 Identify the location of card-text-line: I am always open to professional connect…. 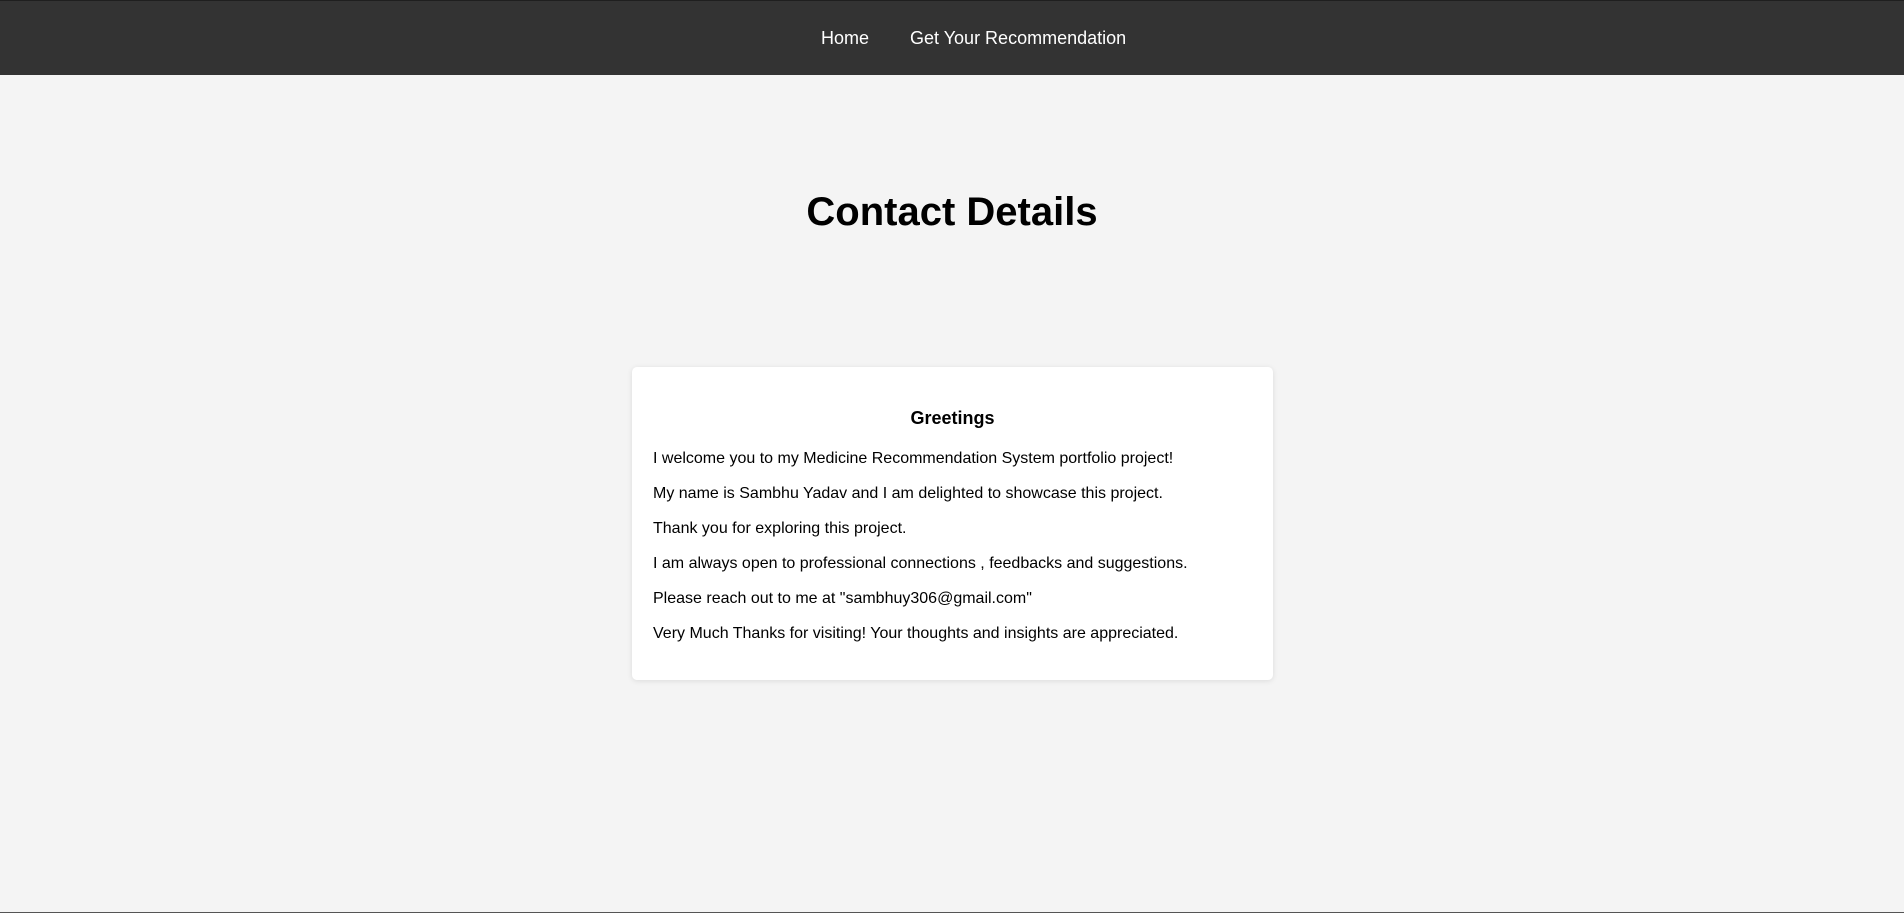
(920, 563).